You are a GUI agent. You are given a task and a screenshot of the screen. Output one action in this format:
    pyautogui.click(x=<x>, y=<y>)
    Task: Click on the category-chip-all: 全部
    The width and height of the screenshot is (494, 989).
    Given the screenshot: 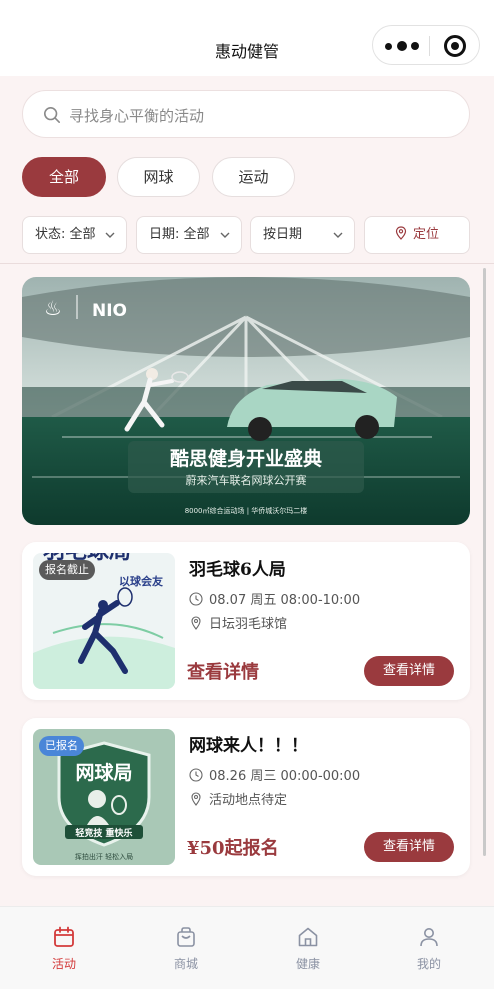 What is the action you would take?
    pyautogui.click(x=64, y=177)
    